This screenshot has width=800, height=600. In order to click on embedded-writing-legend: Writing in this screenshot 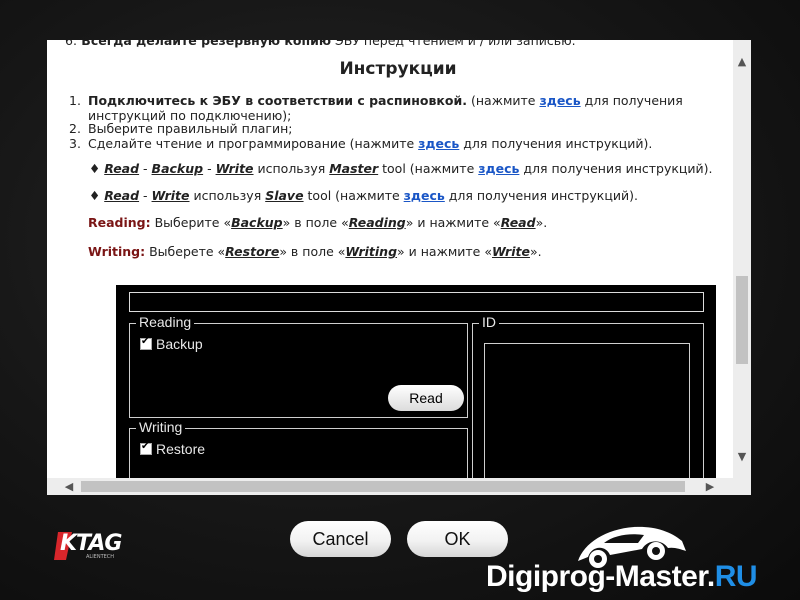, I will do `click(161, 427)`.